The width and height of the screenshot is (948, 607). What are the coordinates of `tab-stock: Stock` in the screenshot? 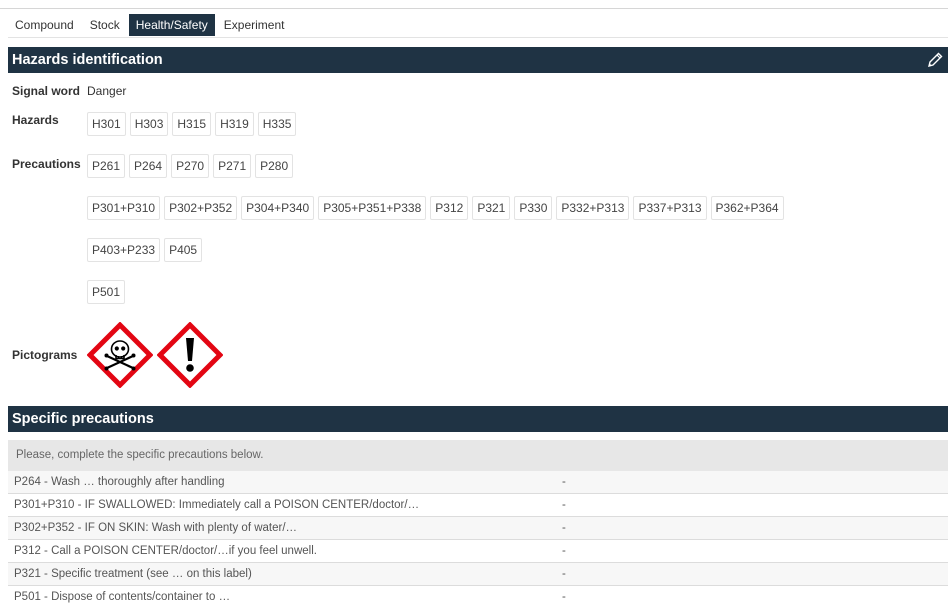 It's located at (105, 25).